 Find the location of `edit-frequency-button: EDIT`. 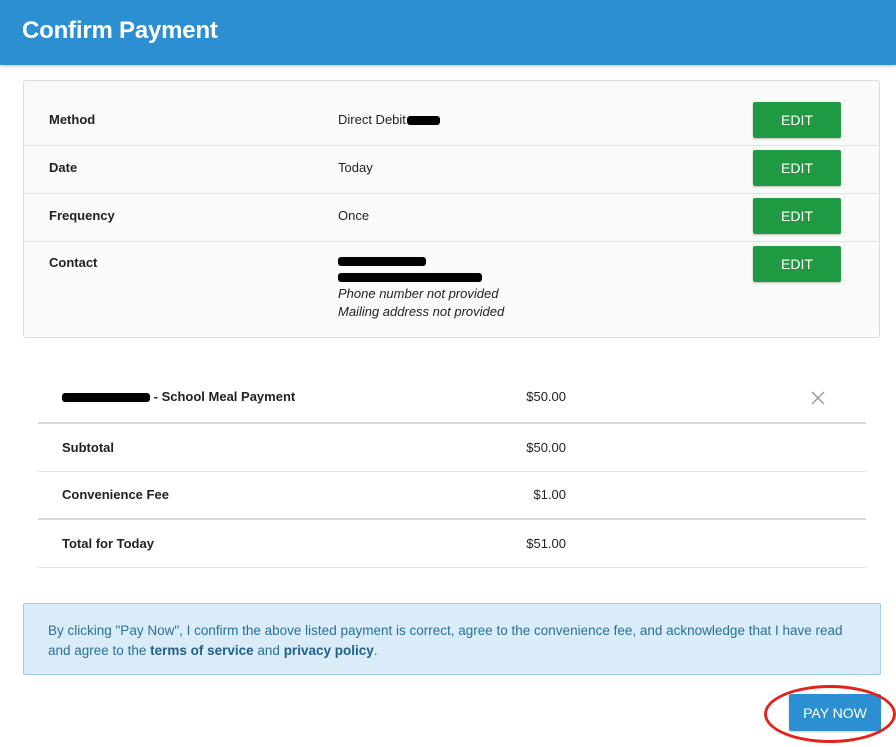

edit-frequency-button: EDIT is located at coordinates (797, 216).